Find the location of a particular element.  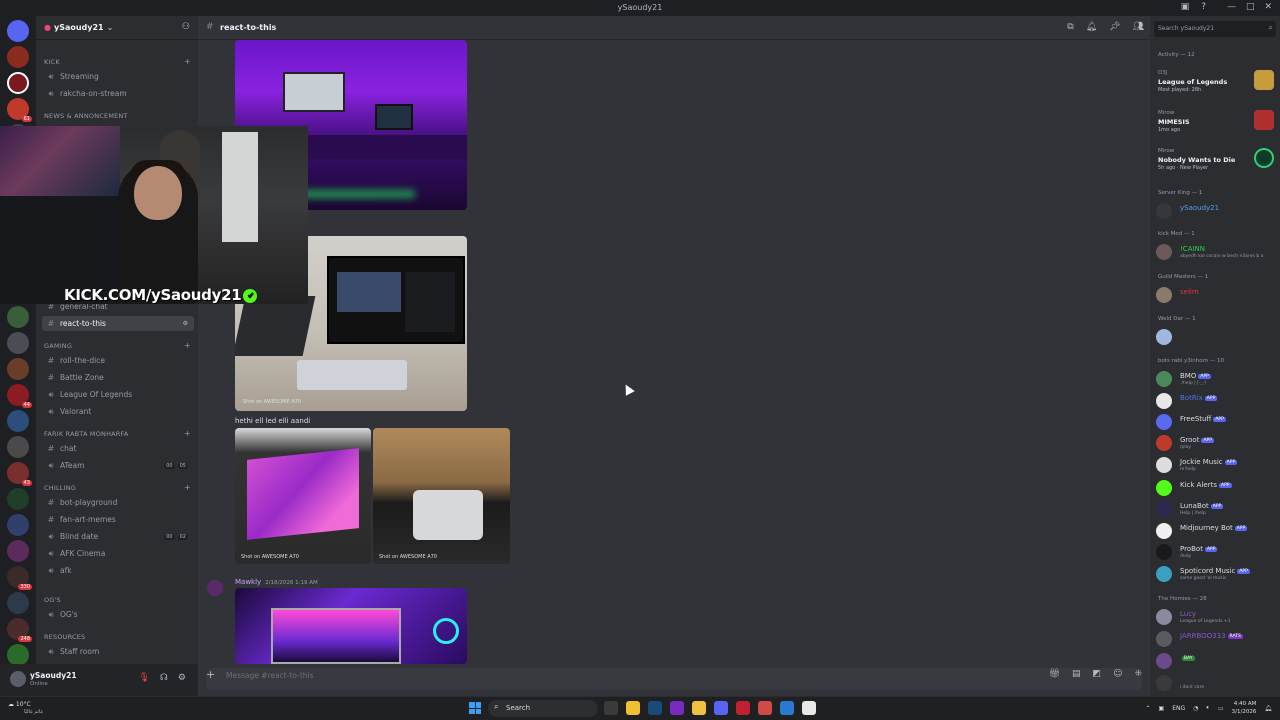

weather-widget: ☁ 10°C is located at coordinates (19, 704).